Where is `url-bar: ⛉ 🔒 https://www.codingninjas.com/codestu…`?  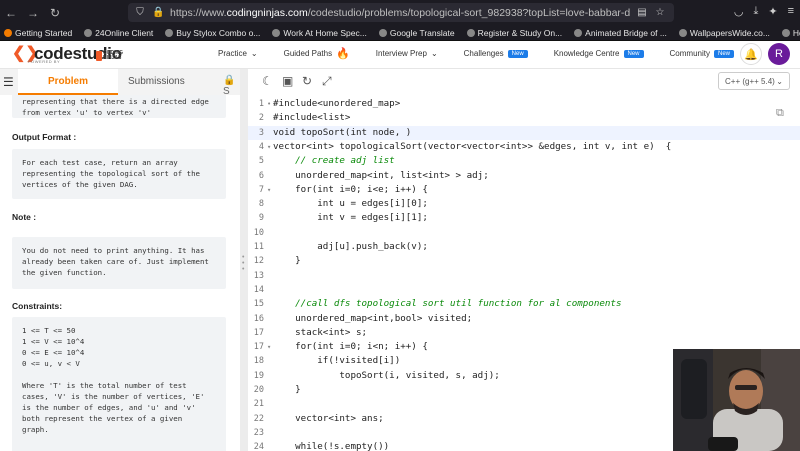 url-bar: ⛉ 🔒 https://www.codingninjas.com/codestu… is located at coordinates (401, 12).